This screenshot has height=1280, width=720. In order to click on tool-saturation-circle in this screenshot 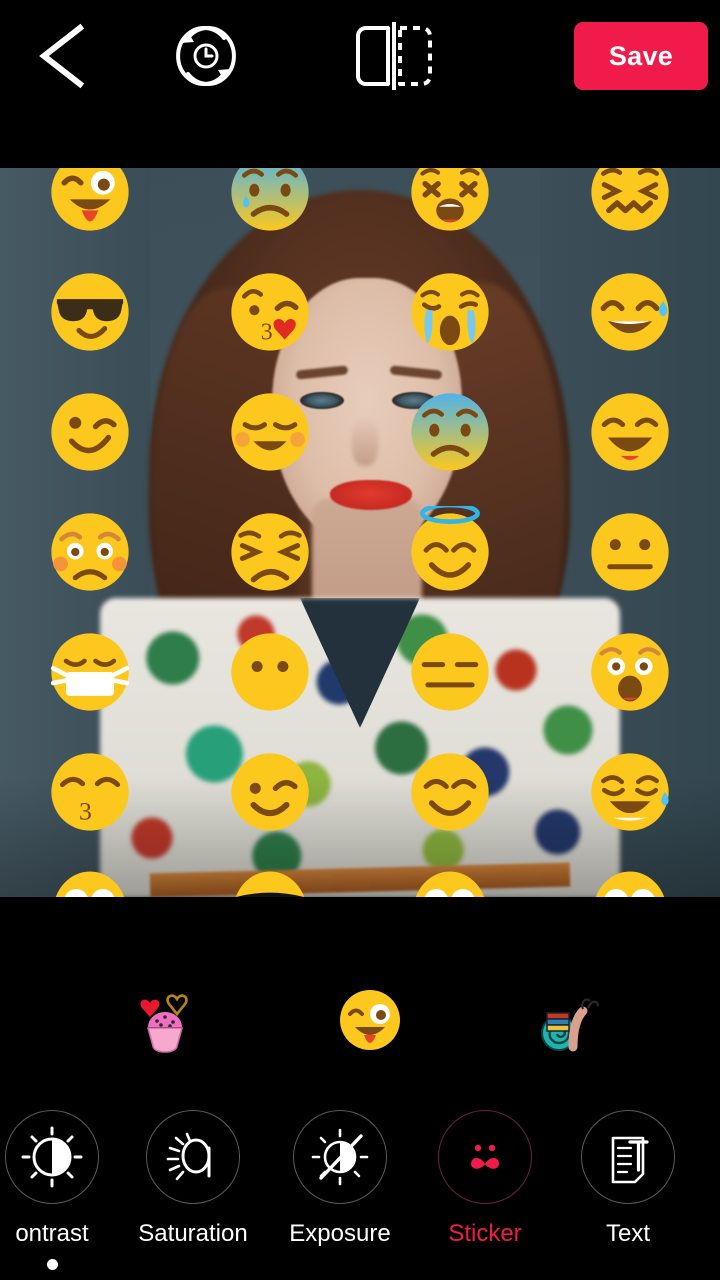, I will do `click(193, 1157)`.